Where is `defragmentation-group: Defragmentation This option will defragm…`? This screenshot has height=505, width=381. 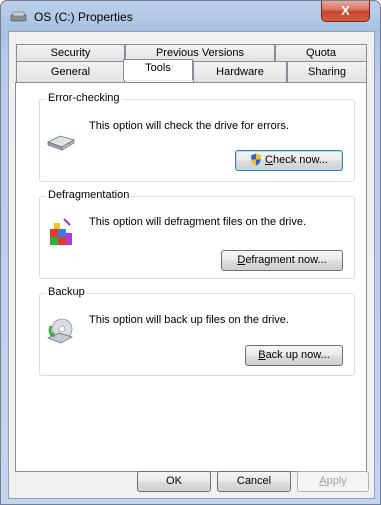 defragmentation-group: Defragmentation This option will defragm… is located at coordinates (197, 234).